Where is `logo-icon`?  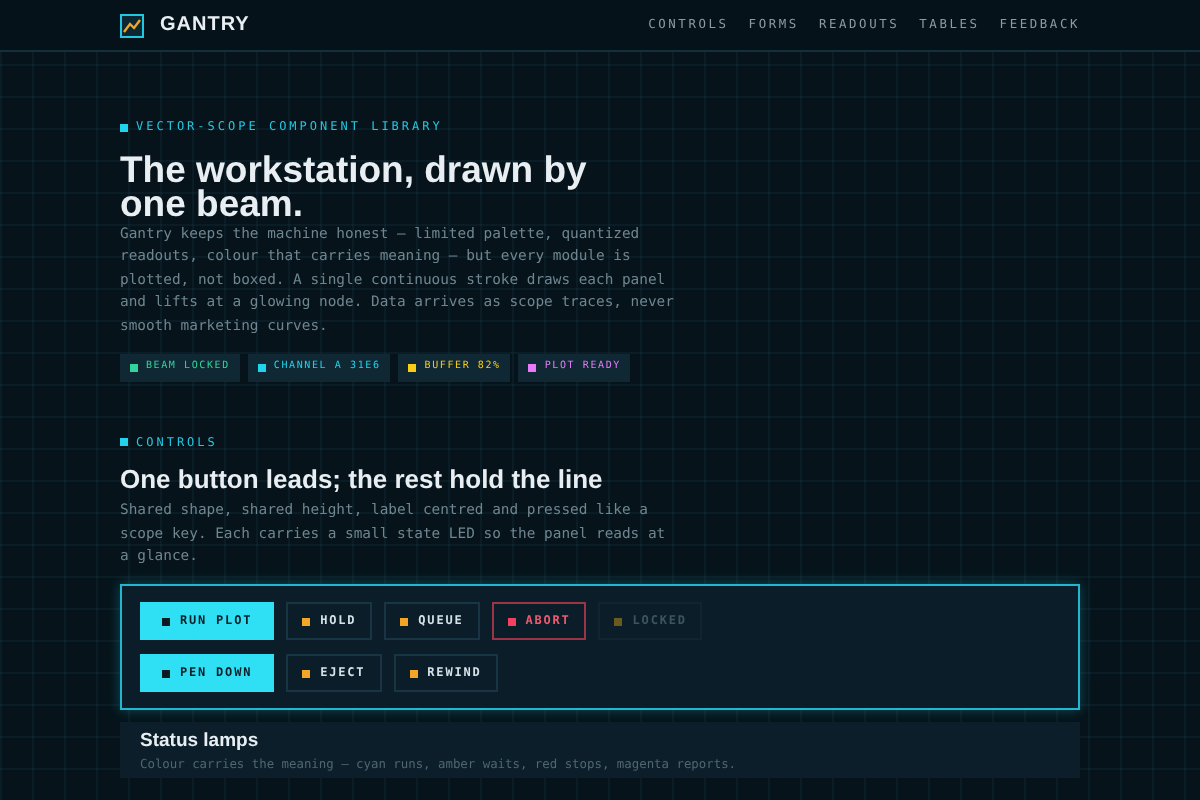 logo-icon is located at coordinates (132, 25).